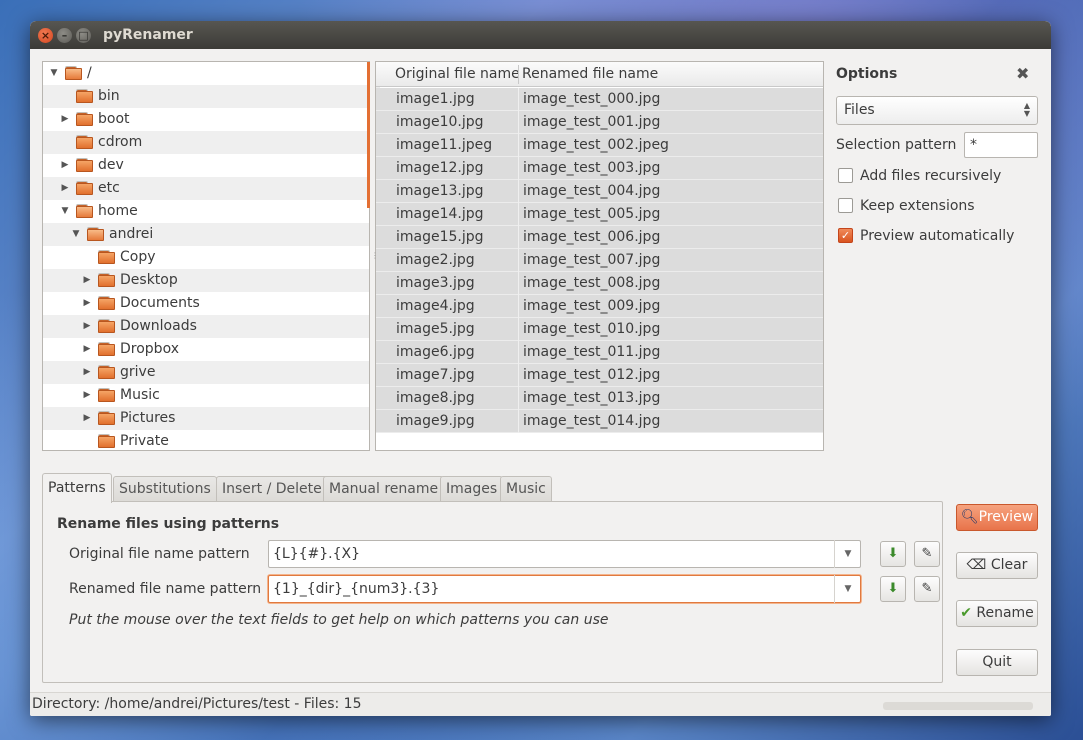  What do you see at coordinates (206, 119) in the screenshot?
I see `tree-item: ▶ boot` at bounding box center [206, 119].